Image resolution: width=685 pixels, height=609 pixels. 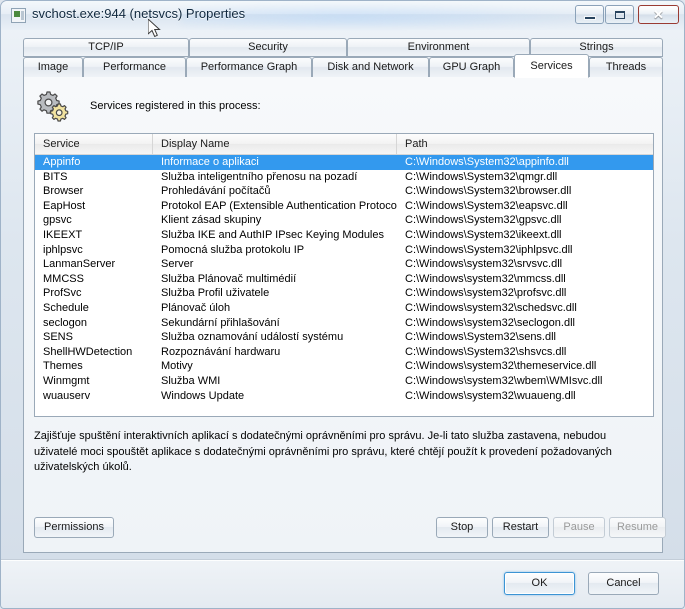 What do you see at coordinates (480, 337) in the screenshot?
I see `cell-path: C:\Windows\System32\sens.dll` at bounding box center [480, 337].